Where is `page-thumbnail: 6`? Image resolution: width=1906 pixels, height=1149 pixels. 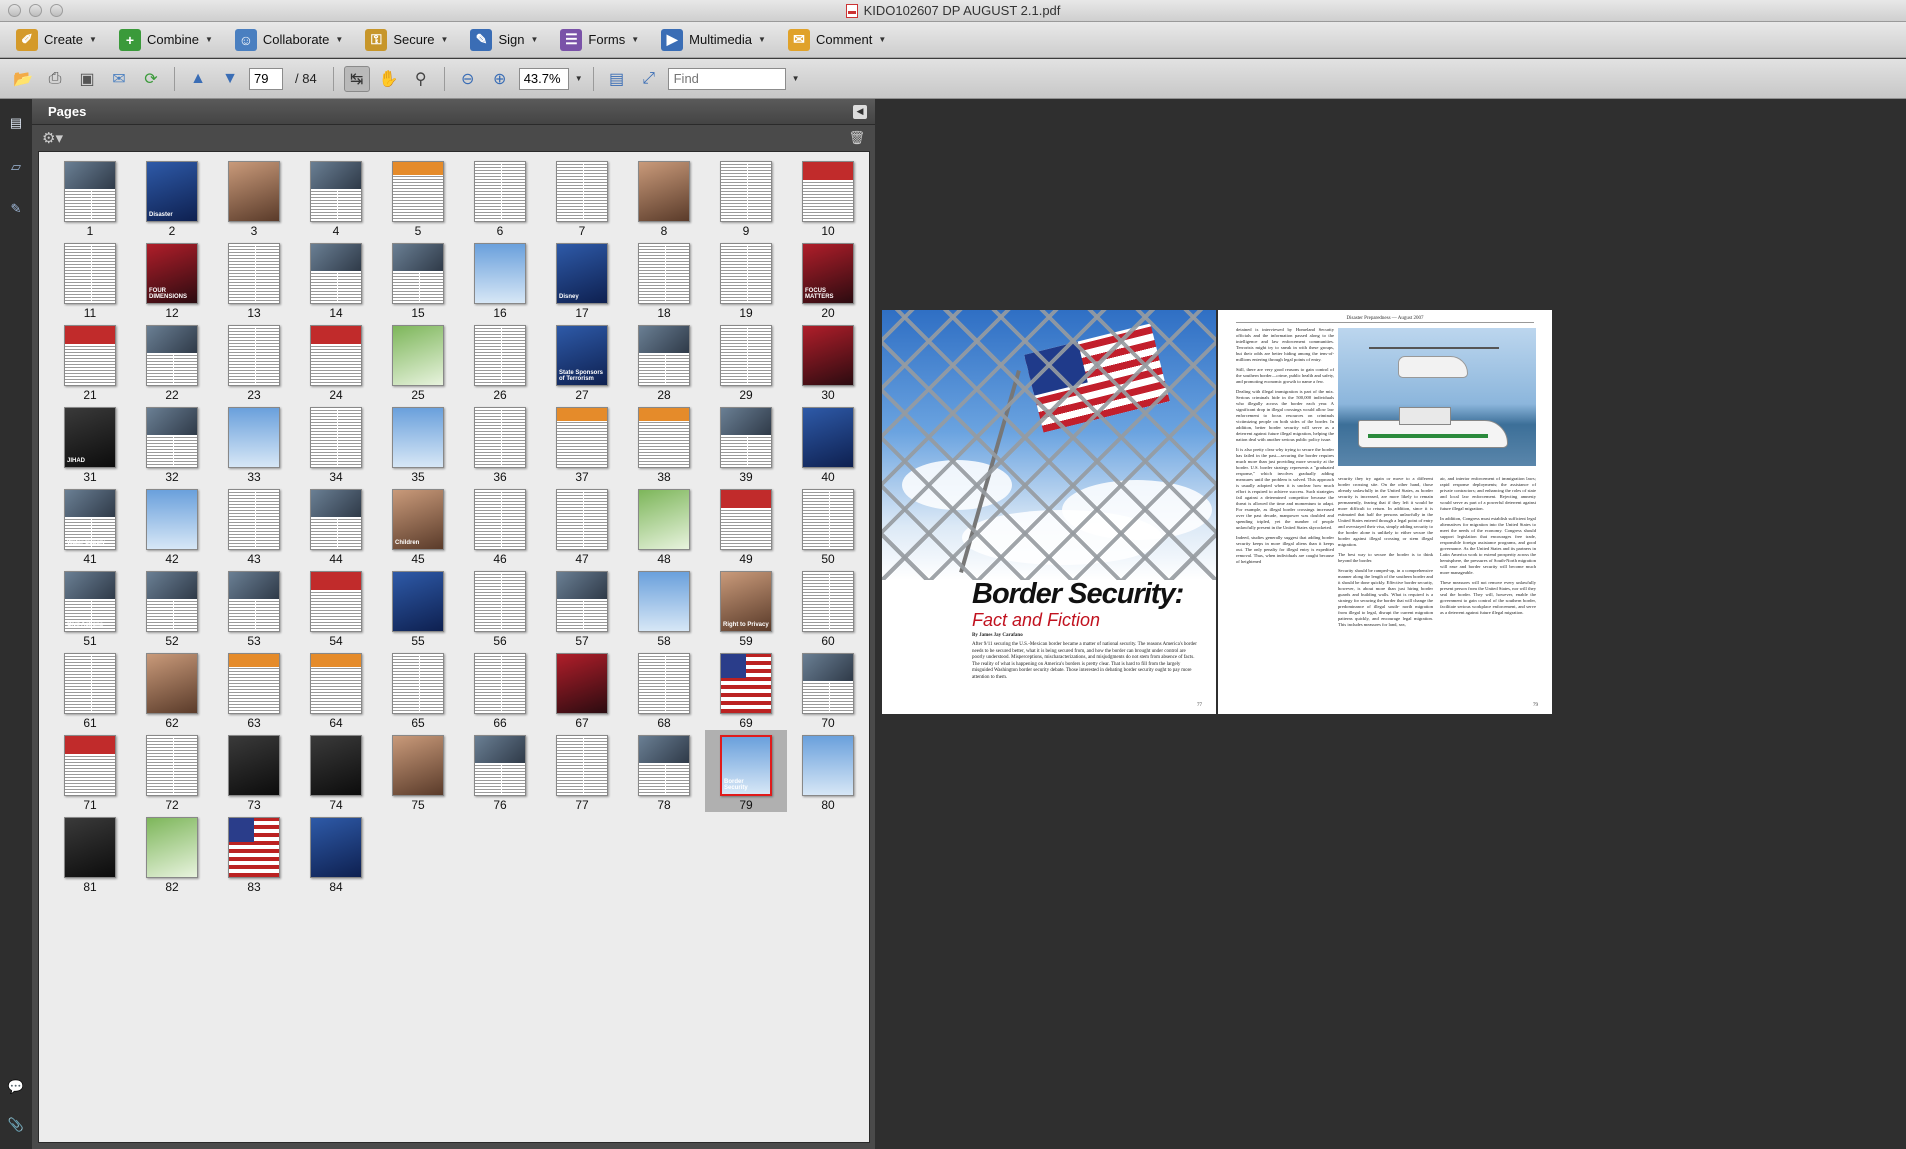
page-thumbnail: 6 is located at coordinates (500, 197).